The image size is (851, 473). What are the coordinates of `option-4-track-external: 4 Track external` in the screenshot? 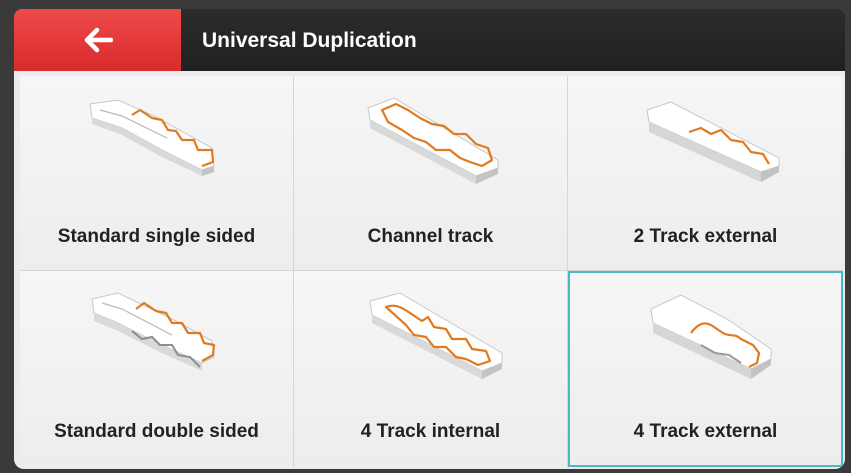 It's located at (705, 369).